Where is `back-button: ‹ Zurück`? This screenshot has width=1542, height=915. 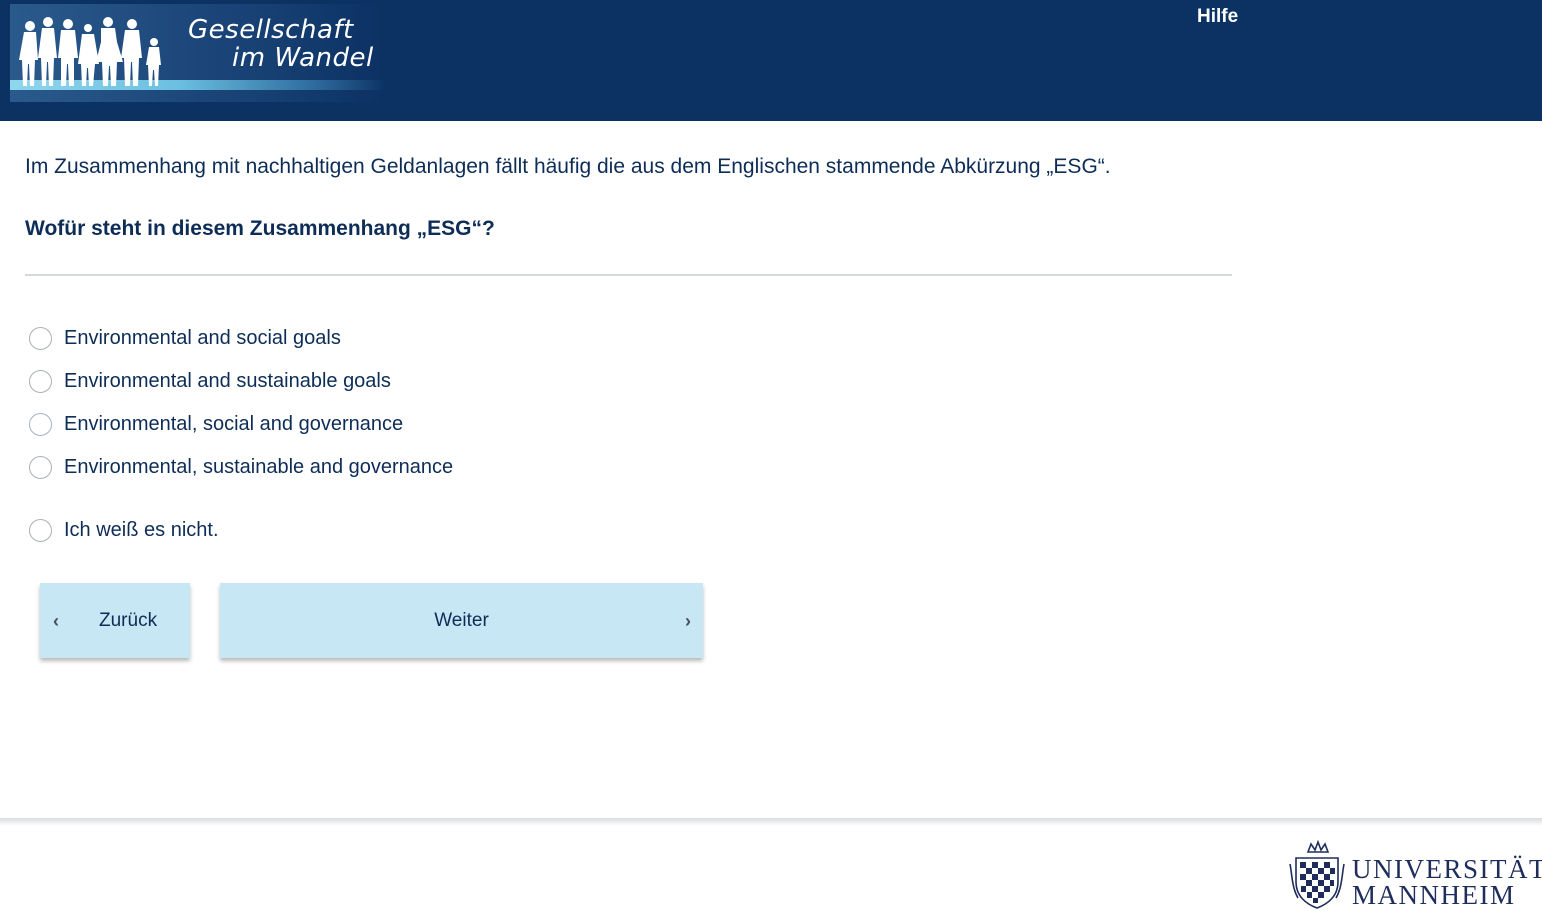
back-button: ‹ Zurück is located at coordinates (115, 620).